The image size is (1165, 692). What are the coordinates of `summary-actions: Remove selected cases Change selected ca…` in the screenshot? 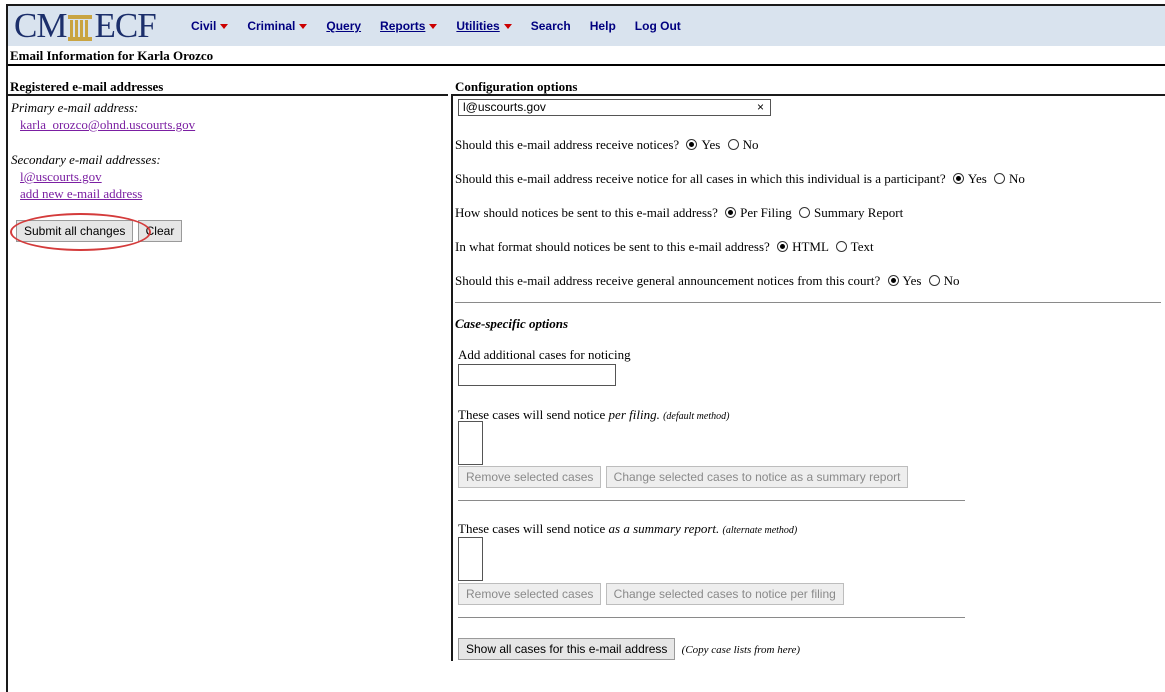 It's located at (651, 594).